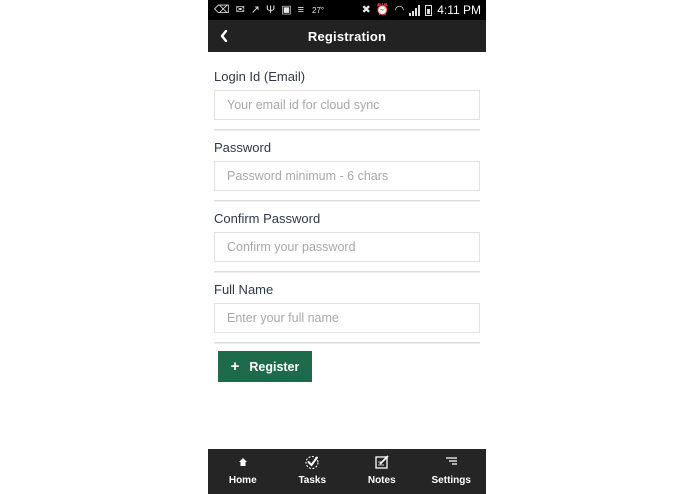 The height and width of the screenshot is (494, 695). What do you see at coordinates (347, 176) in the screenshot?
I see `password-input` at bounding box center [347, 176].